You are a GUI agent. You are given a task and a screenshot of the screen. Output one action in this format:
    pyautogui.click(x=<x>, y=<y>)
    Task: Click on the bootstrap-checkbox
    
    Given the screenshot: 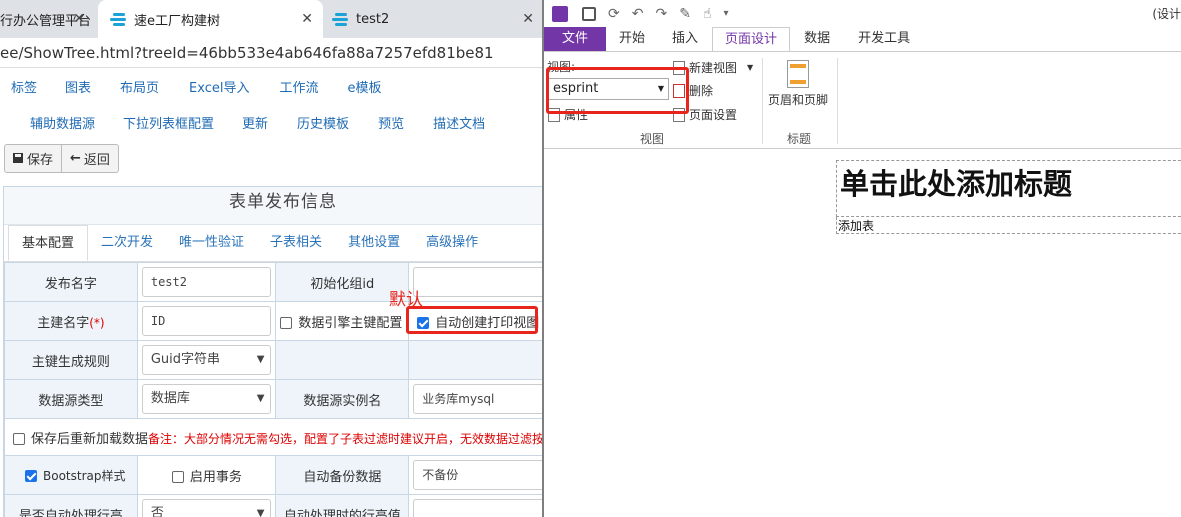 What is the action you would take?
    pyautogui.click(x=31, y=475)
    